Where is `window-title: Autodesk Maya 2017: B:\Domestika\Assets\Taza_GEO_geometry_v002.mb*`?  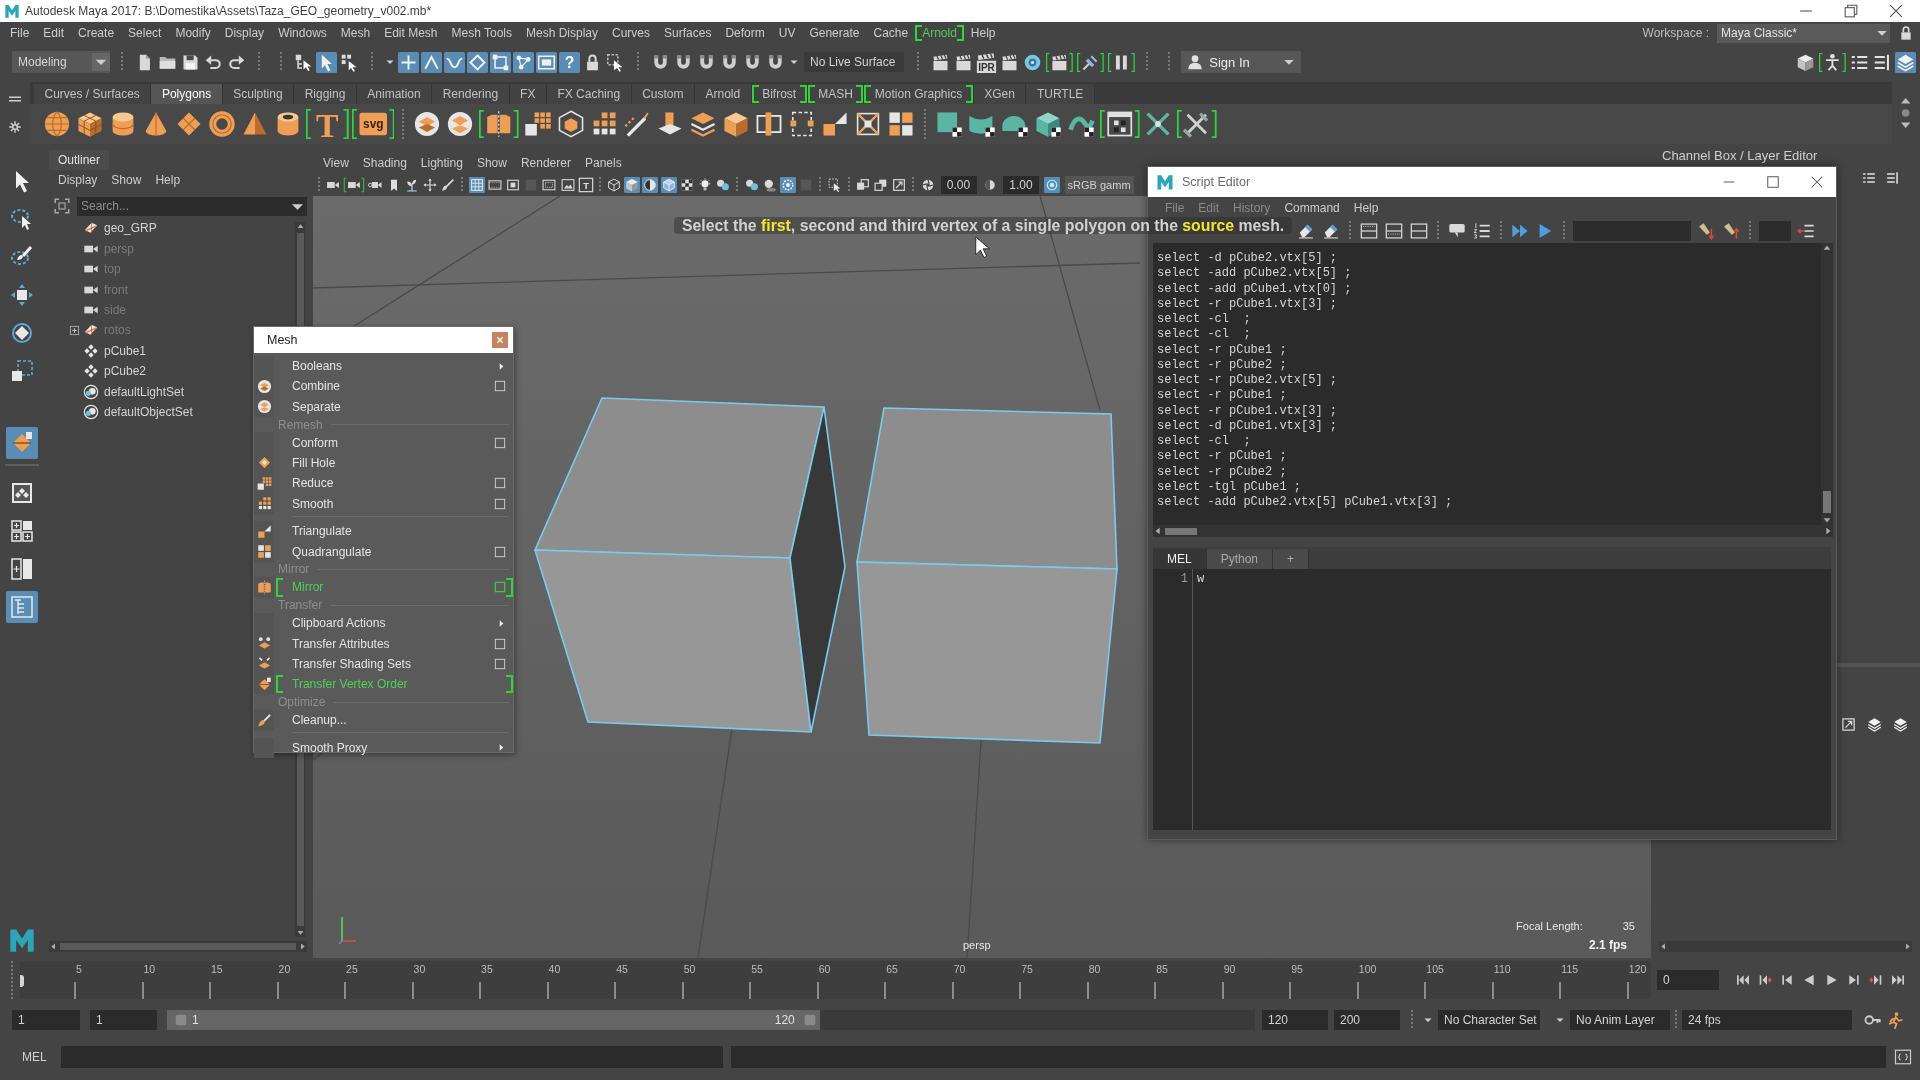
window-title: Autodesk Maya 2017: B:\Domestika\Assets\Taza_GEO_geometry_v002.mb* is located at coordinates (228, 11).